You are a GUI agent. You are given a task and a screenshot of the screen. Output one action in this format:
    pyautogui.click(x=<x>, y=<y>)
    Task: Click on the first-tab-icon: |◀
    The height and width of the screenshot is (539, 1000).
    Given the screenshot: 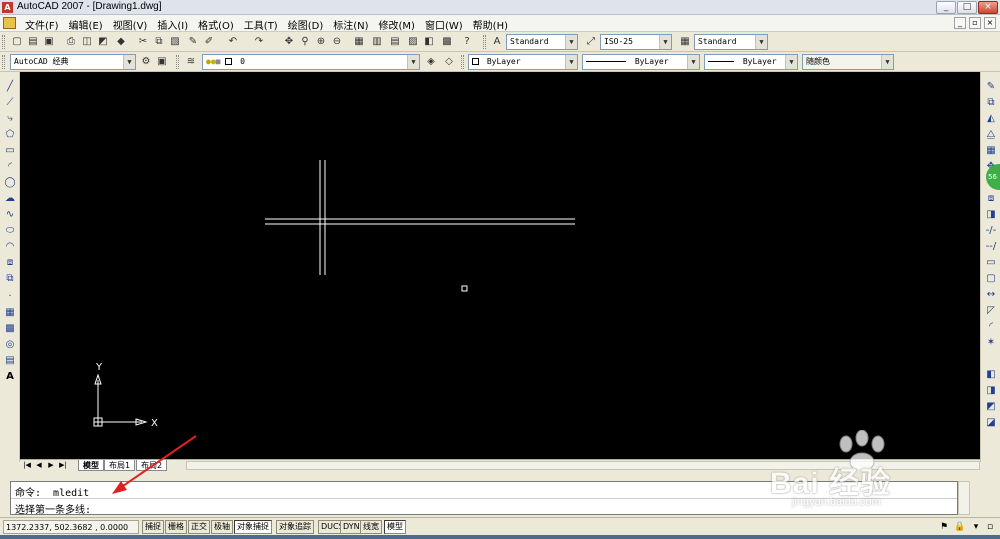 What is the action you would take?
    pyautogui.click(x=27, y=465)
    